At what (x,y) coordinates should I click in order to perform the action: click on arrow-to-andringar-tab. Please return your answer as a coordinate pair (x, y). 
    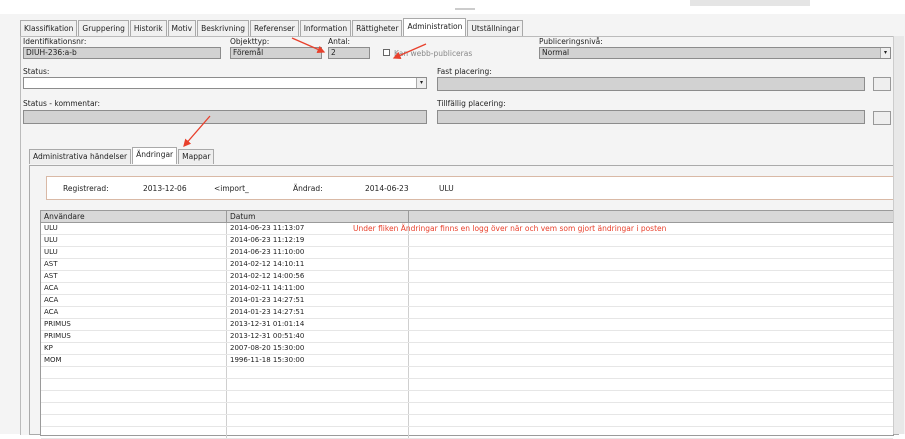
    Looking at the image, I should click on (197, 131).